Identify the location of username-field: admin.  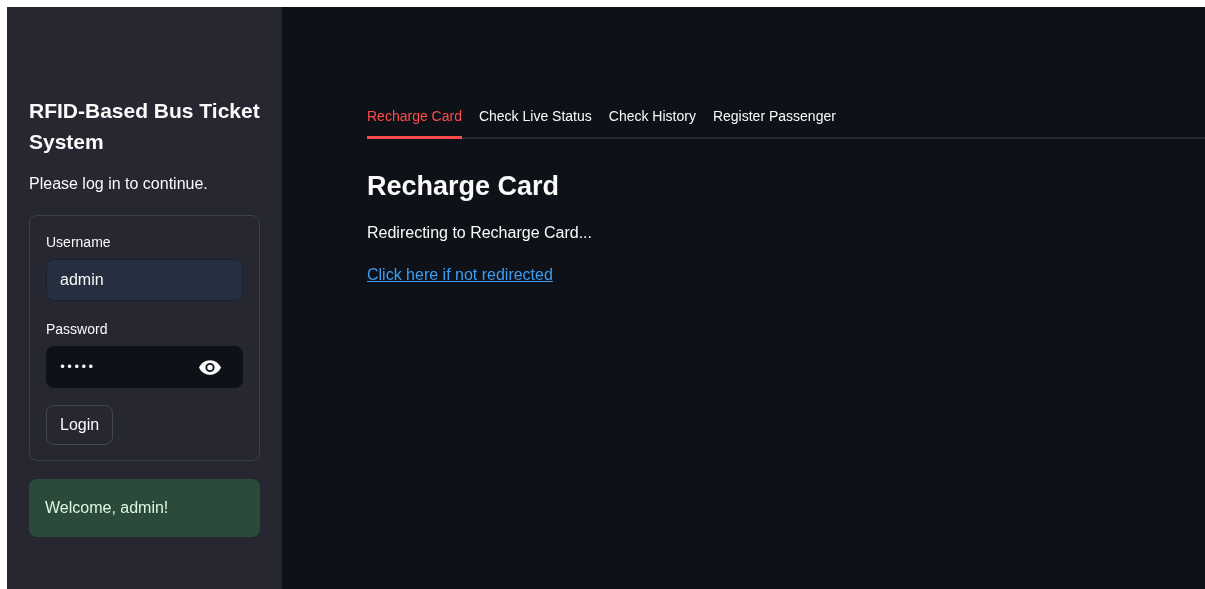
(144, 280).